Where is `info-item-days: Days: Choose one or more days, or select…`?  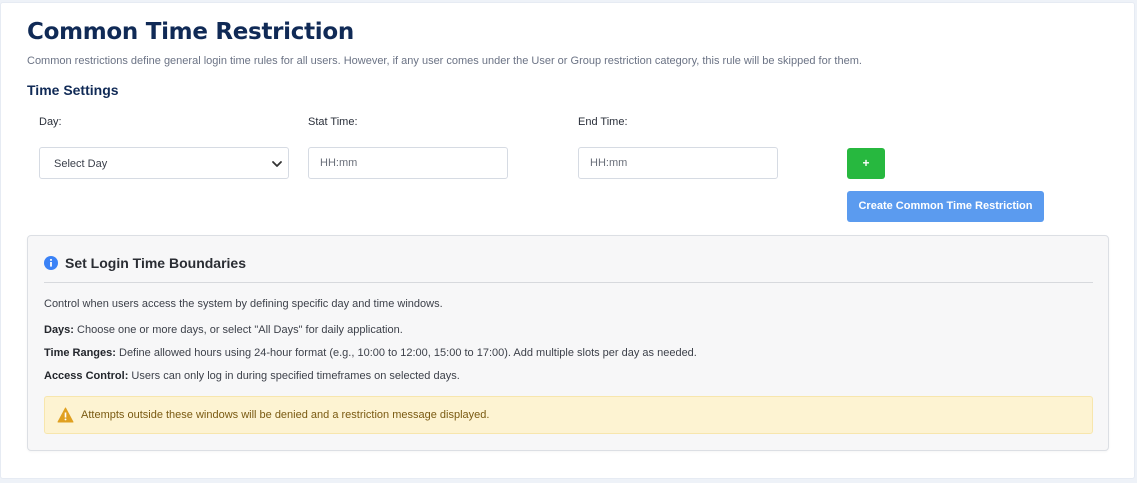 info-item-days: Days: Choose one or more days, or select… is located at coordinates (223, 330).